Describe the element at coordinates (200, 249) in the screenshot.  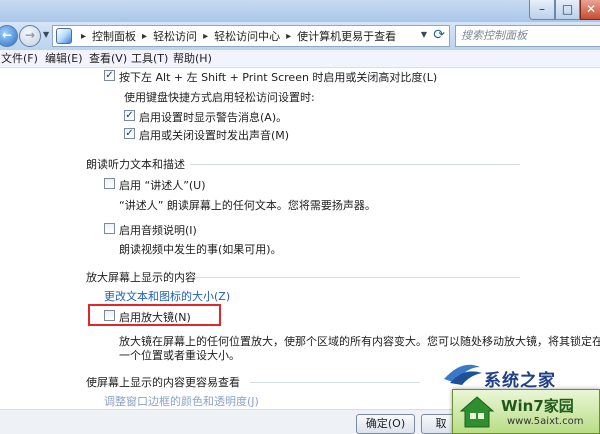
I see `audio-description-text: 朗读视频中发生的事(如果可用)。` at that location.